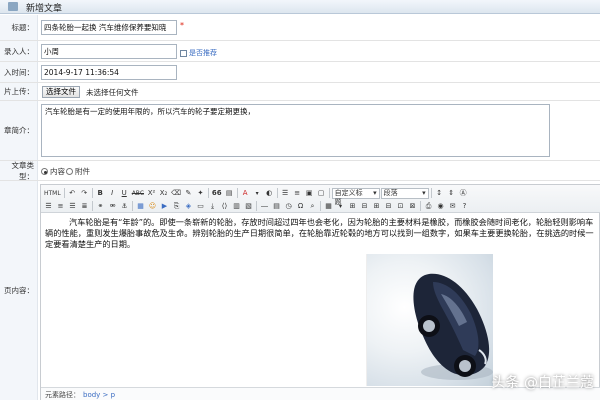 The width and height of the screenshot is (600, 400). I want to click on paste-plain-icon: ▤, so click(229, 193).